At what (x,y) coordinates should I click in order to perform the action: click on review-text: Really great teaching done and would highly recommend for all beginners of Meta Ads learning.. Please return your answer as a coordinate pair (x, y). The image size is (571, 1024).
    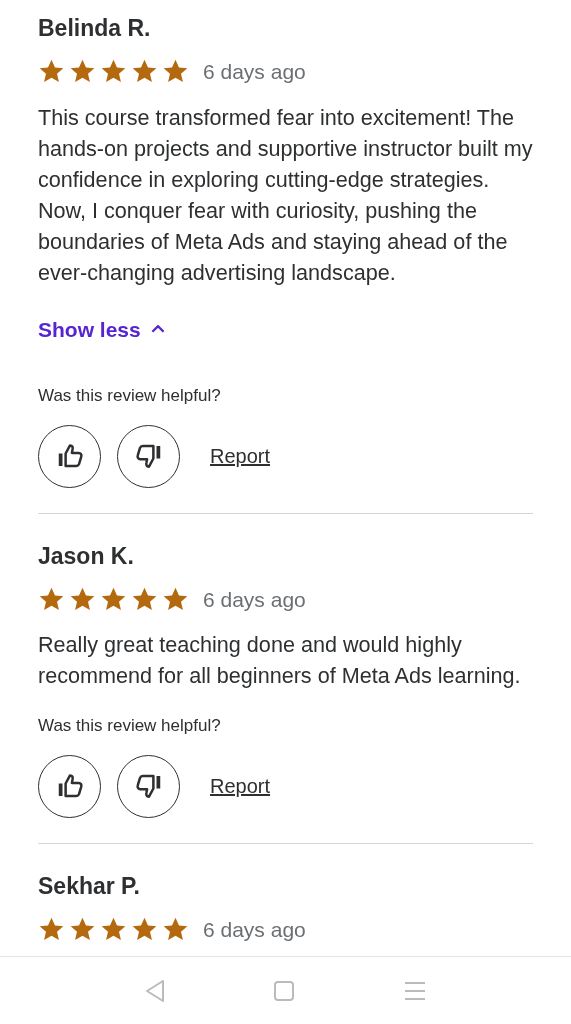
    Looking at the image, I should click on (280, 660).